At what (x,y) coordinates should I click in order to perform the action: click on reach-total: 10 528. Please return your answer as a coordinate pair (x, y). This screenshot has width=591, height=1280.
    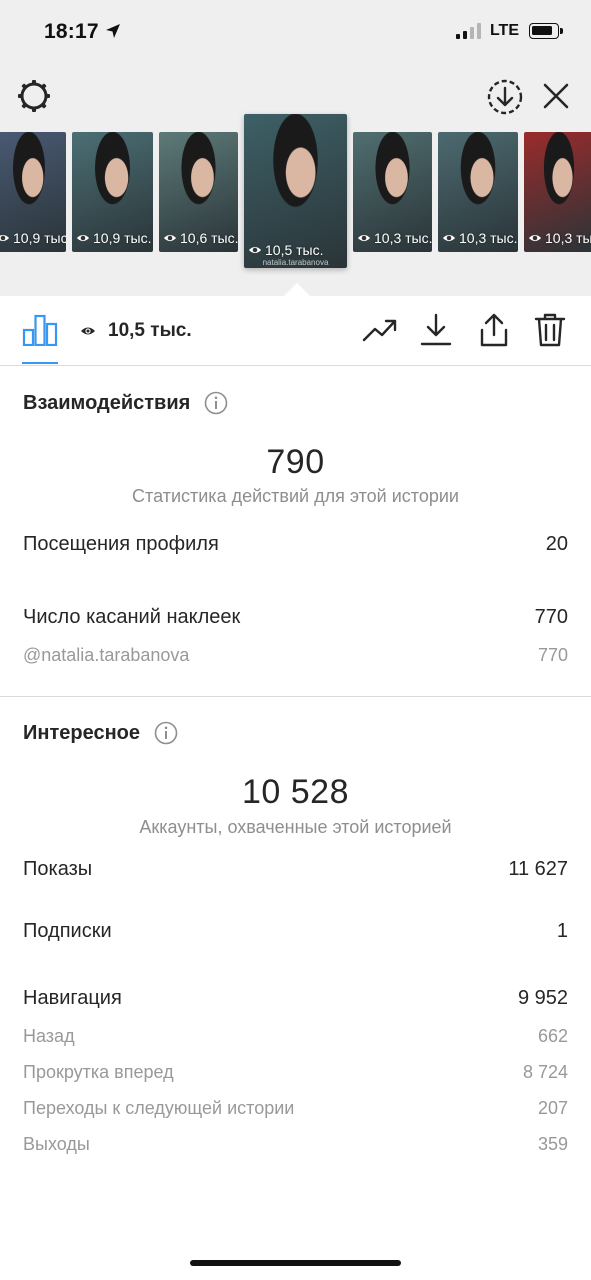
    Looking at the image, I should click on (295, 792).